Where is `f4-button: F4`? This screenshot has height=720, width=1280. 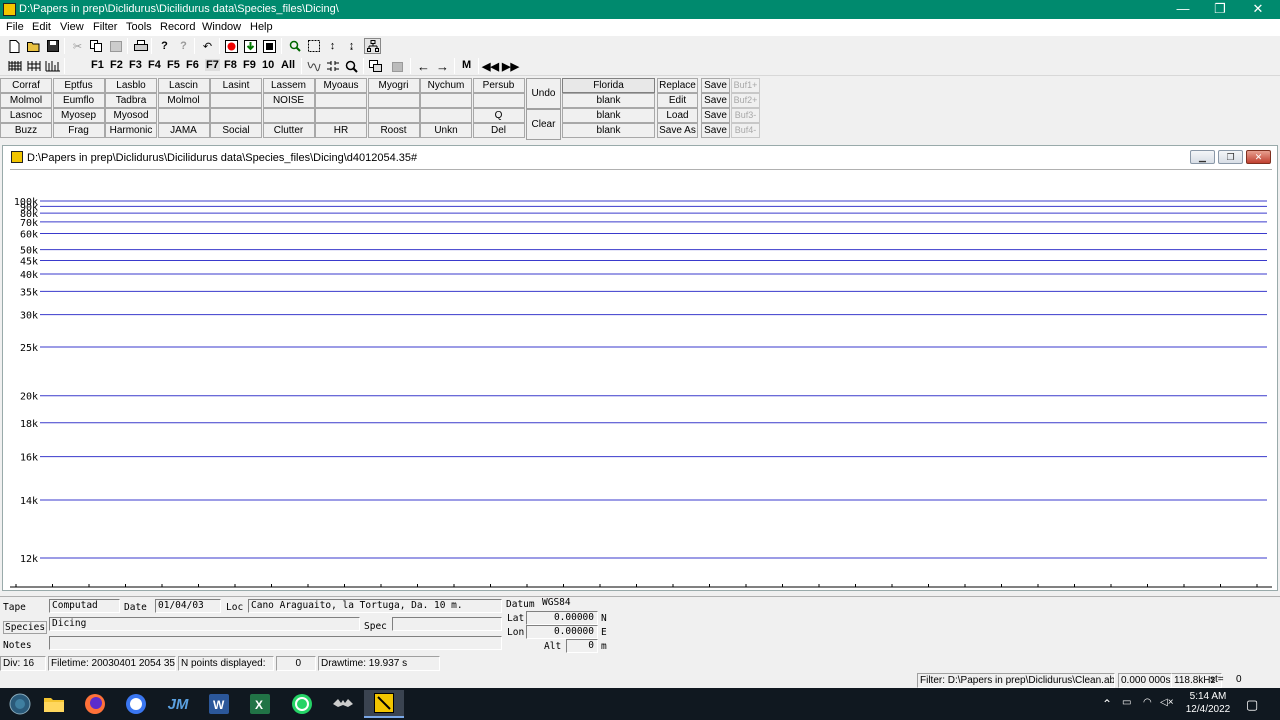
f4-button: F4 is located at coordinates (154, 65).